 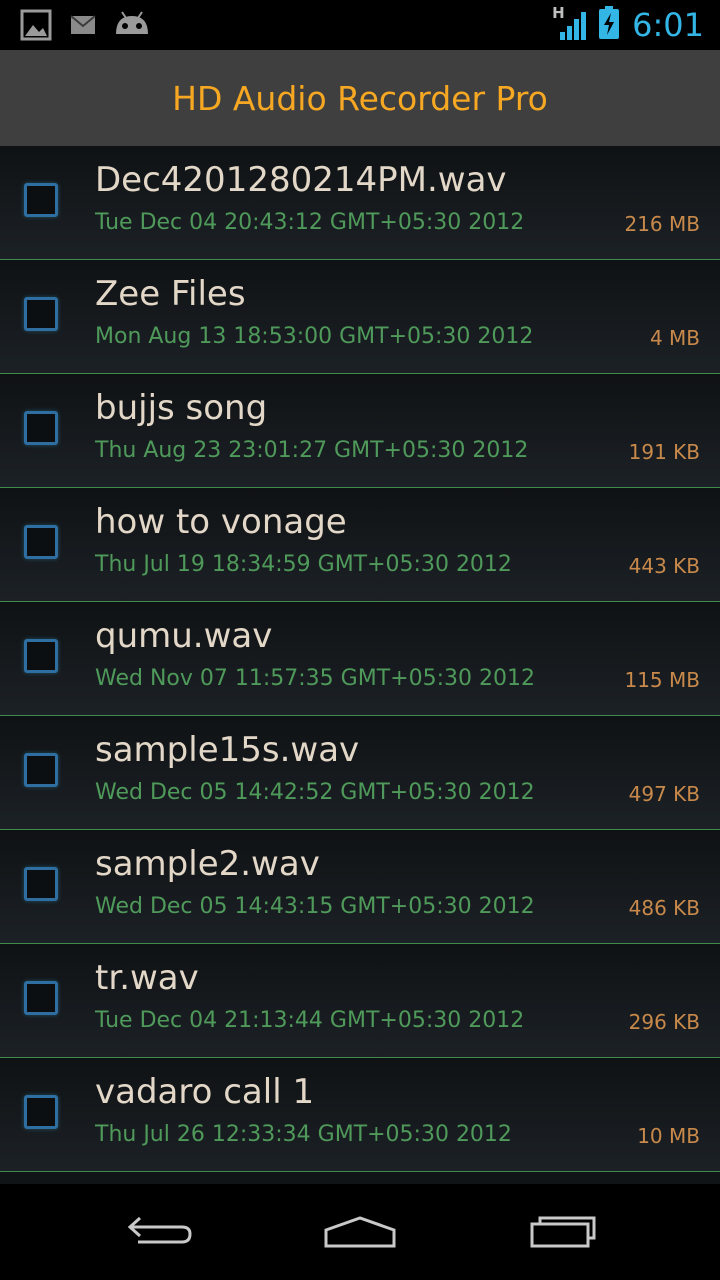 I want to click on file-date: Wed Dec 05 14:43:15 GMT+05:30 2012, so click(x=315, y=906).